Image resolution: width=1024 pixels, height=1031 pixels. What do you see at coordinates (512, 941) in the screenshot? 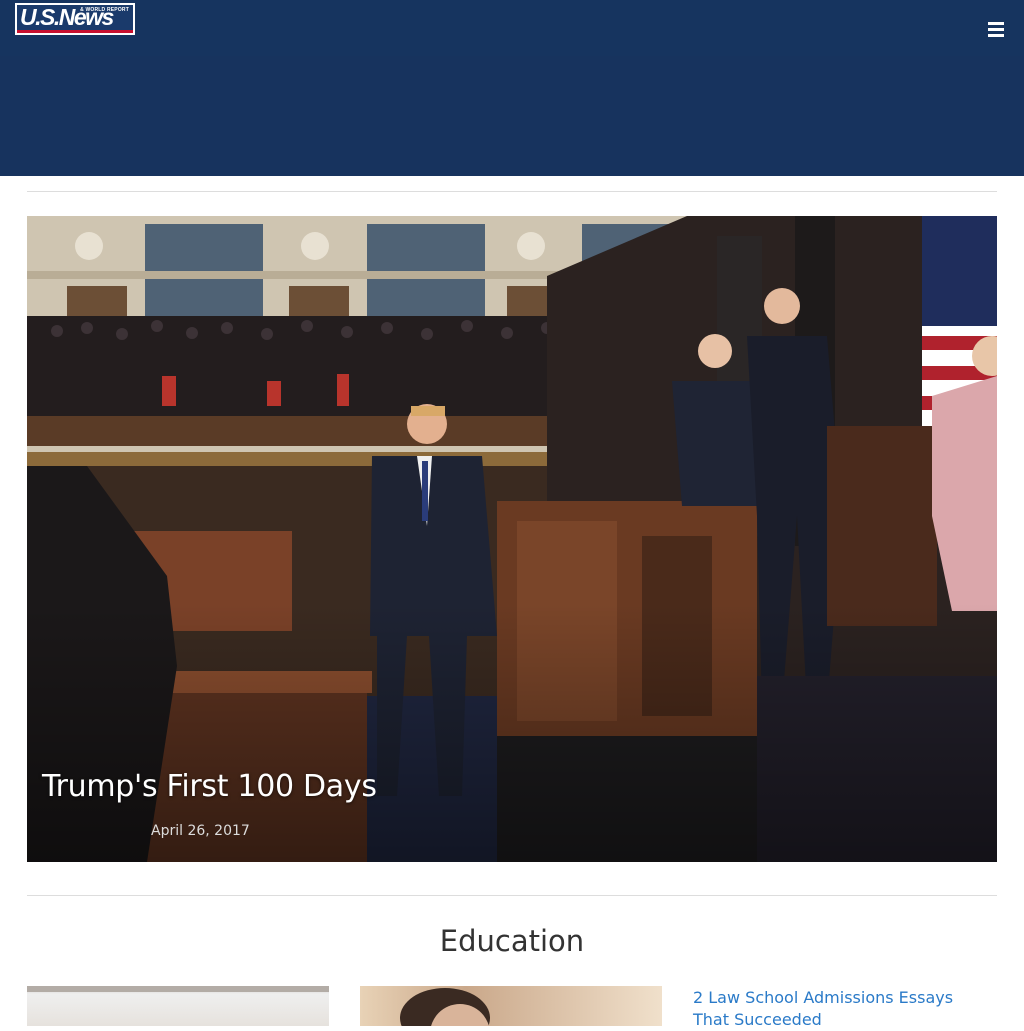
I see `section-title: Education` at bounding box center [512, 941].